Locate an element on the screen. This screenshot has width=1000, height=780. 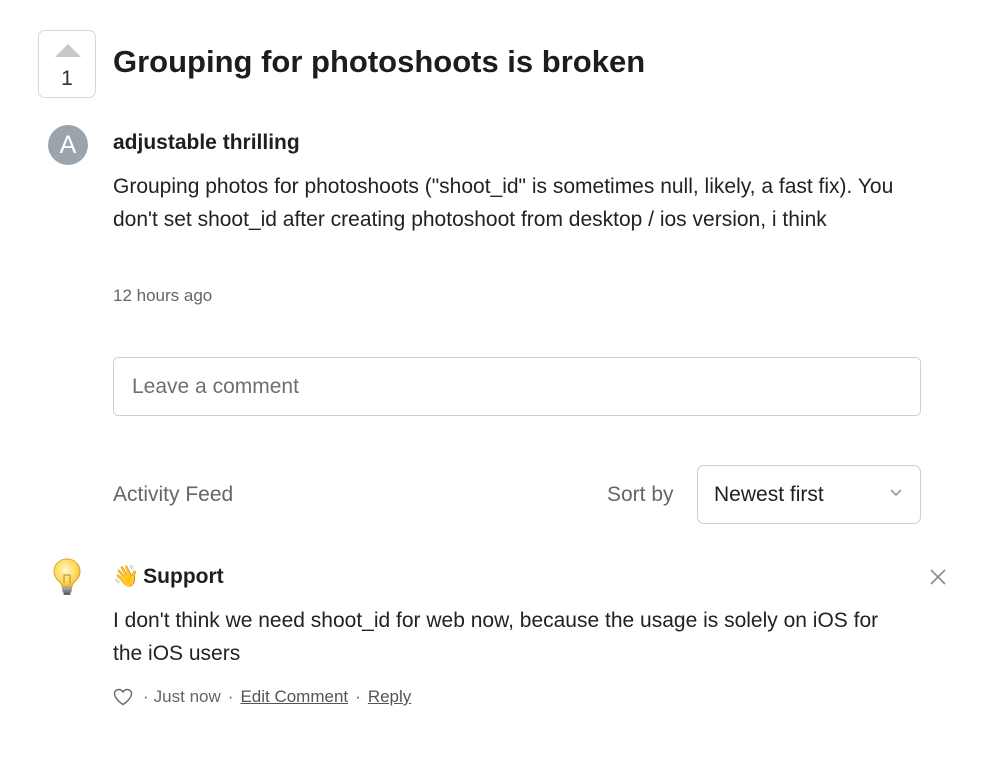
upvote-button: 1 is located at coordinates (67, 64).